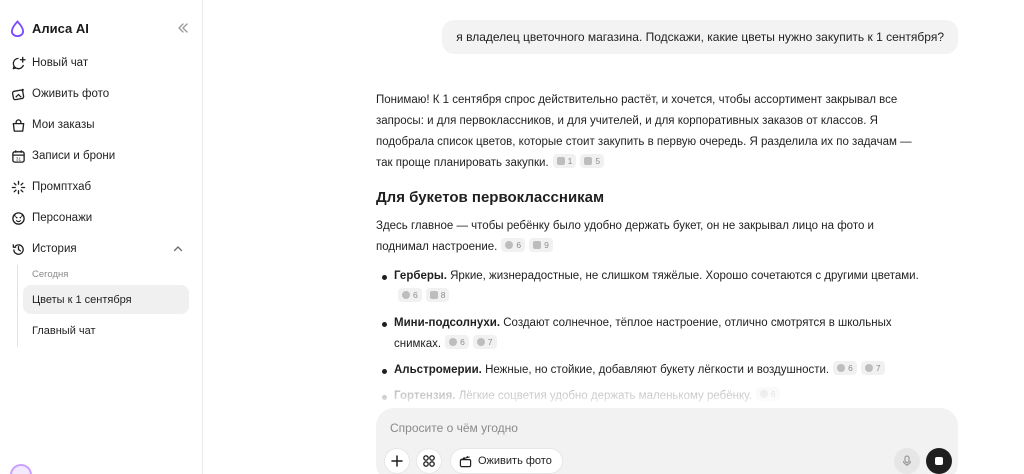 The height and width of the screenshot is (474, 1024). Describe the element at coordinates (50, 274) in the screenshot. I see `history-section-label: Сегодня` at that location.